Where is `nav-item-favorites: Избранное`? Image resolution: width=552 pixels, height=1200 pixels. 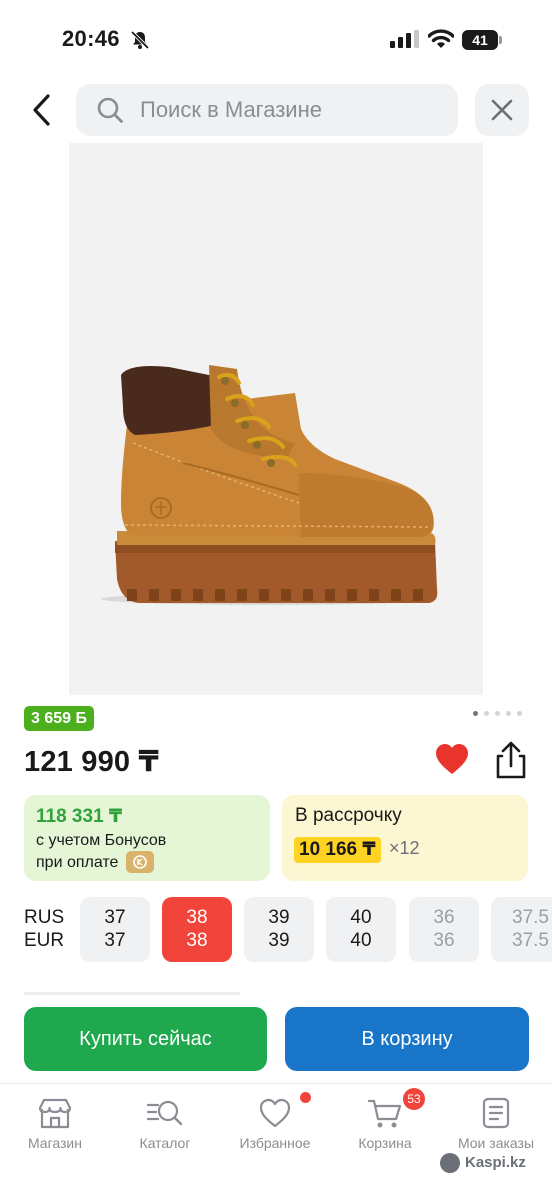
nav-item-favorites: Избранное is located at coordinates (275, 1127).